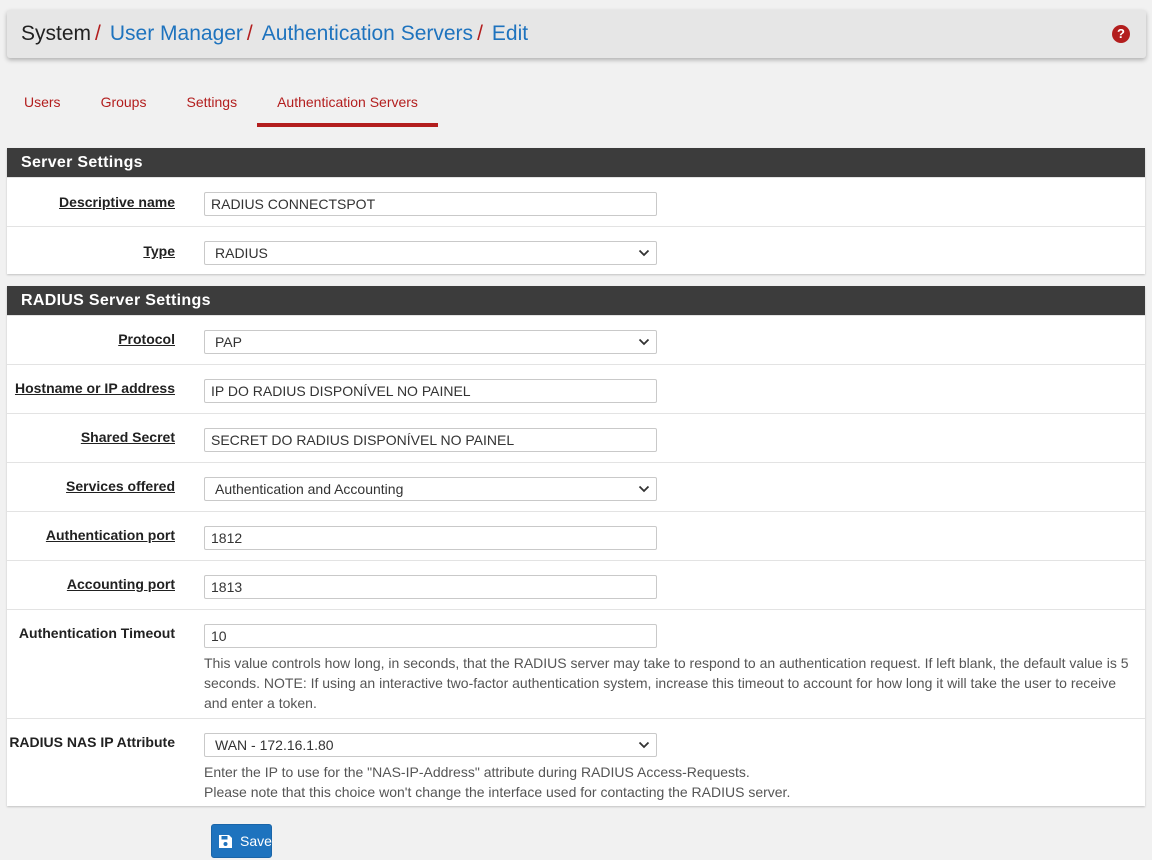  Describe the element at coordinates (256, 841) in the screenshot. I see `save-button-label: Save` at that location.